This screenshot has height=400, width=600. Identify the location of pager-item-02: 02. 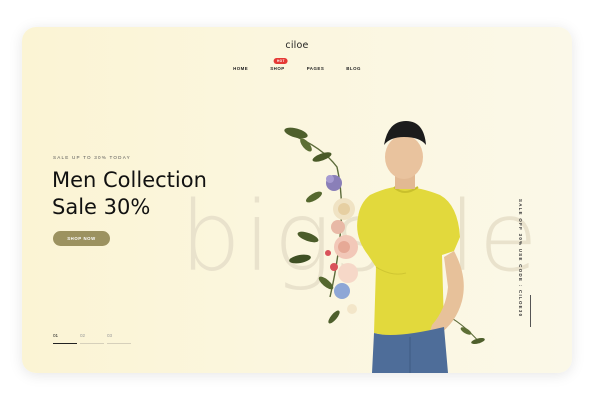
(92, 338).